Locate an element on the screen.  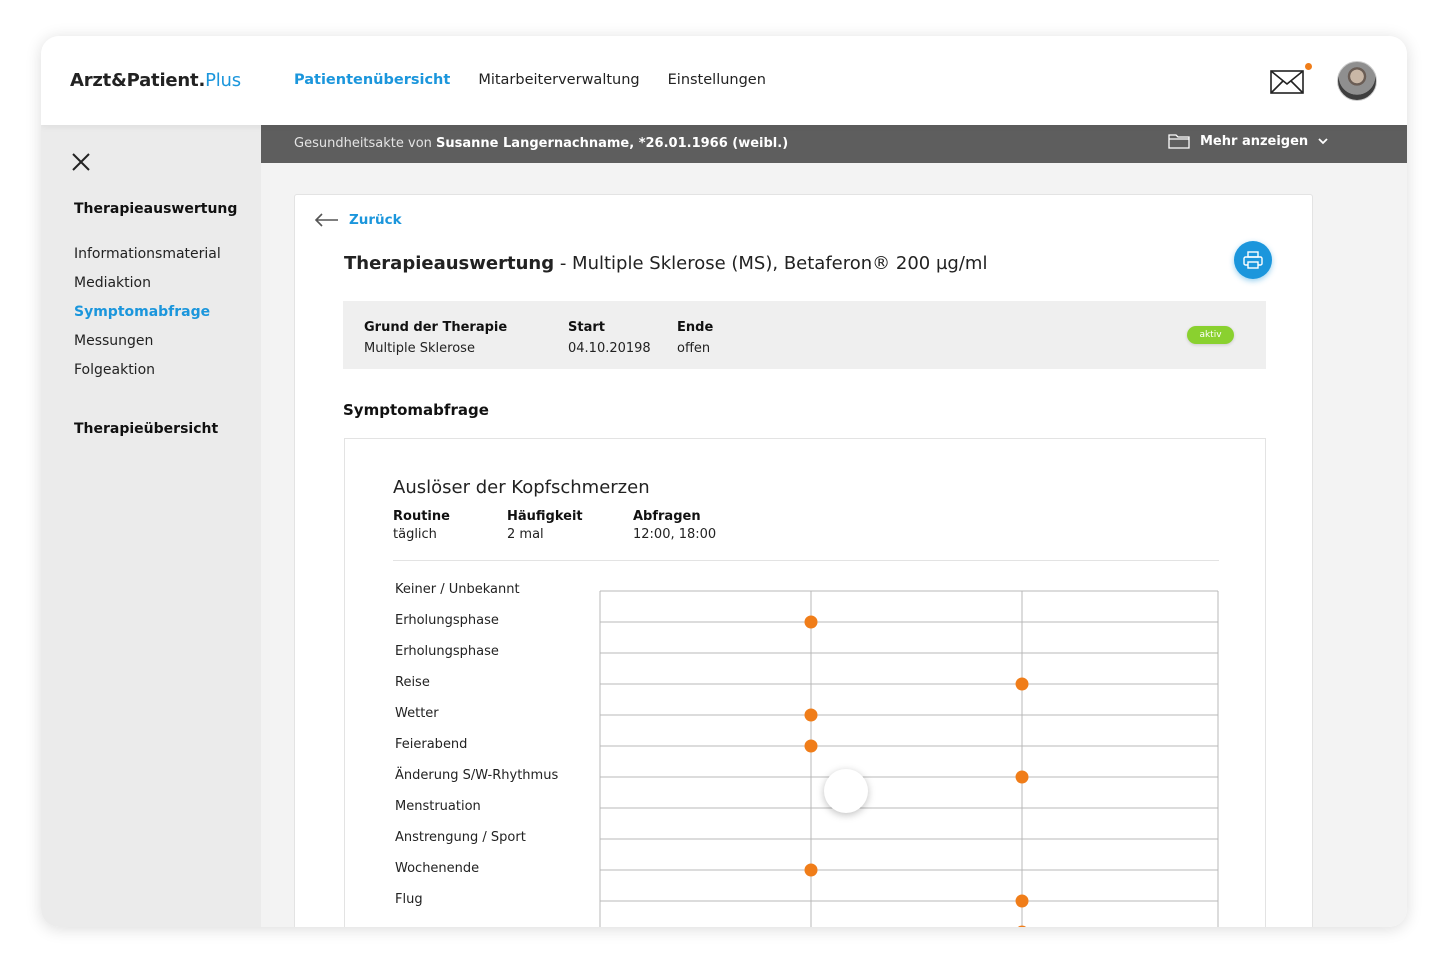
separator is located at coordinates (806, 560).